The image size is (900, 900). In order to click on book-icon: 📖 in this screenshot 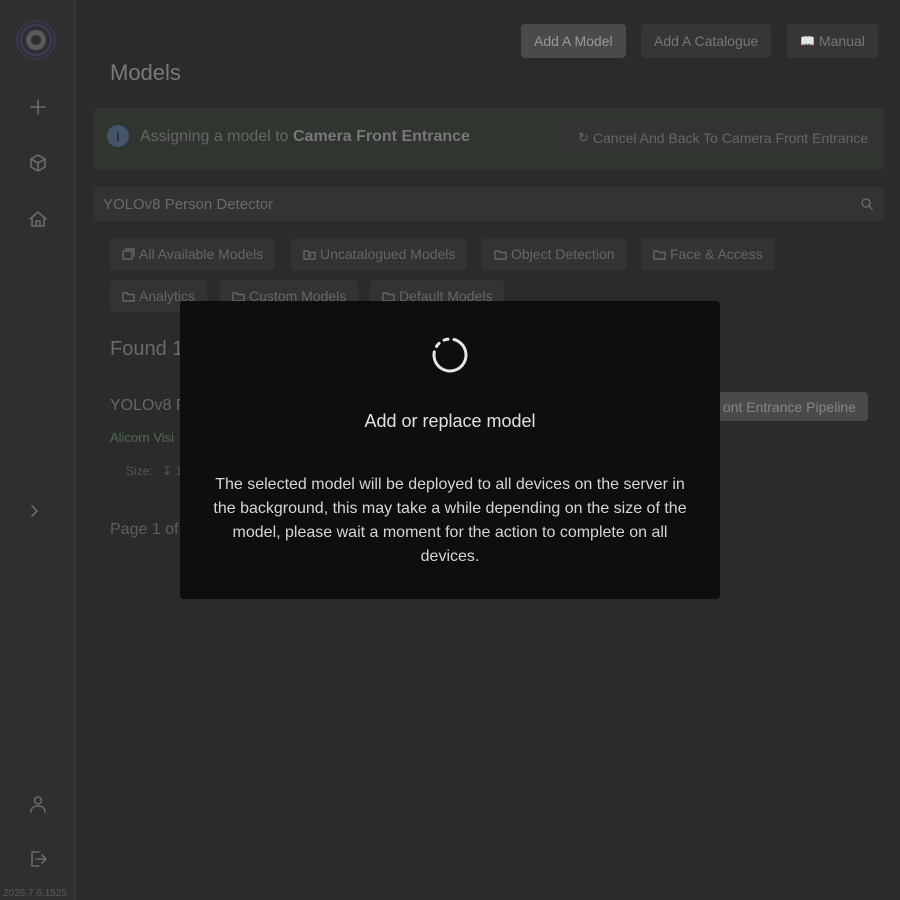, I will do `click(807, 41)`.